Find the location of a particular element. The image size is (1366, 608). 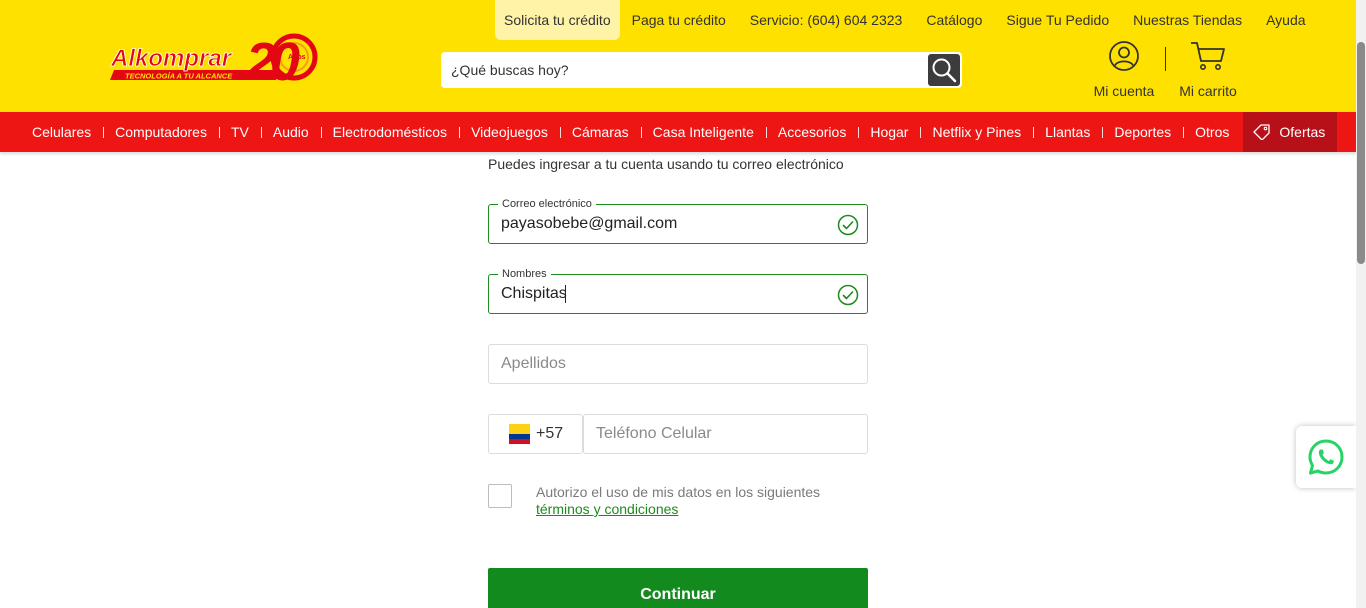

colombia-flag-icon is located at coordinates (519, 434).